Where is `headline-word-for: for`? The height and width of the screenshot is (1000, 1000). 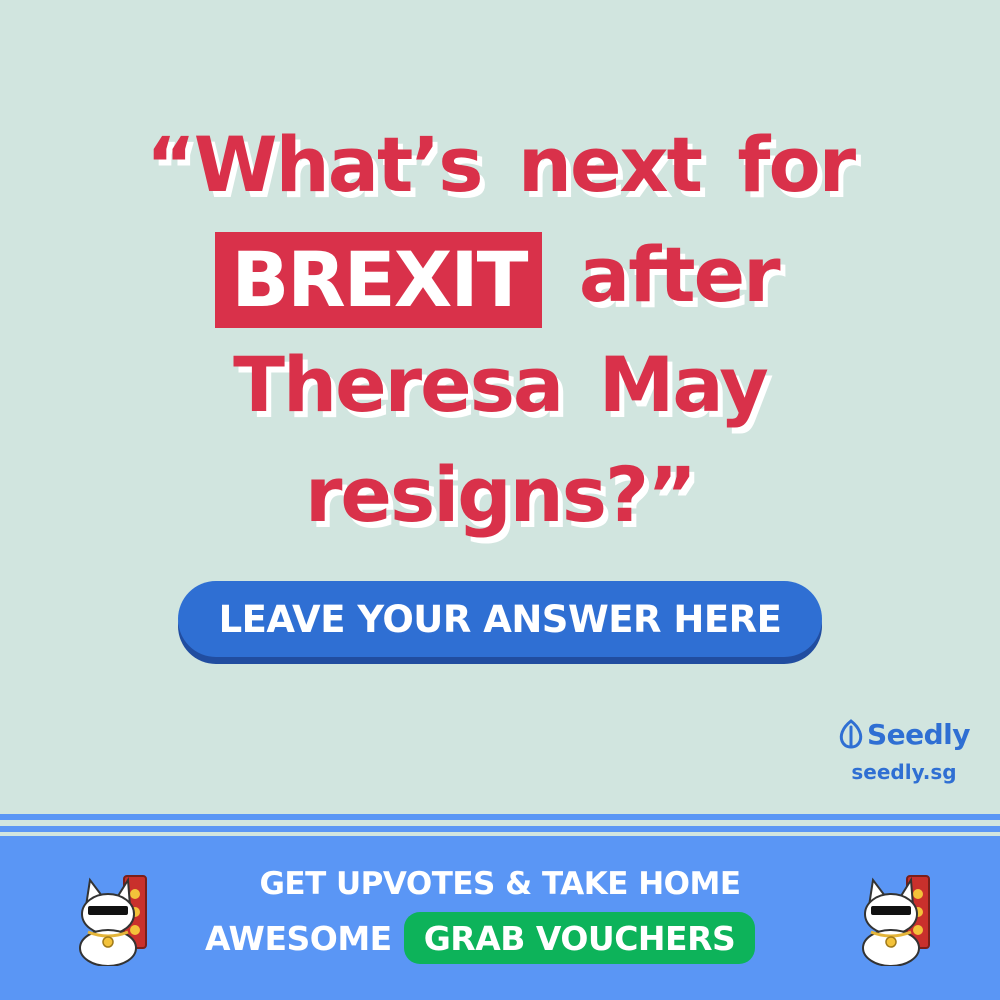 headline-word-for: for is located at coordinates (796, 164).